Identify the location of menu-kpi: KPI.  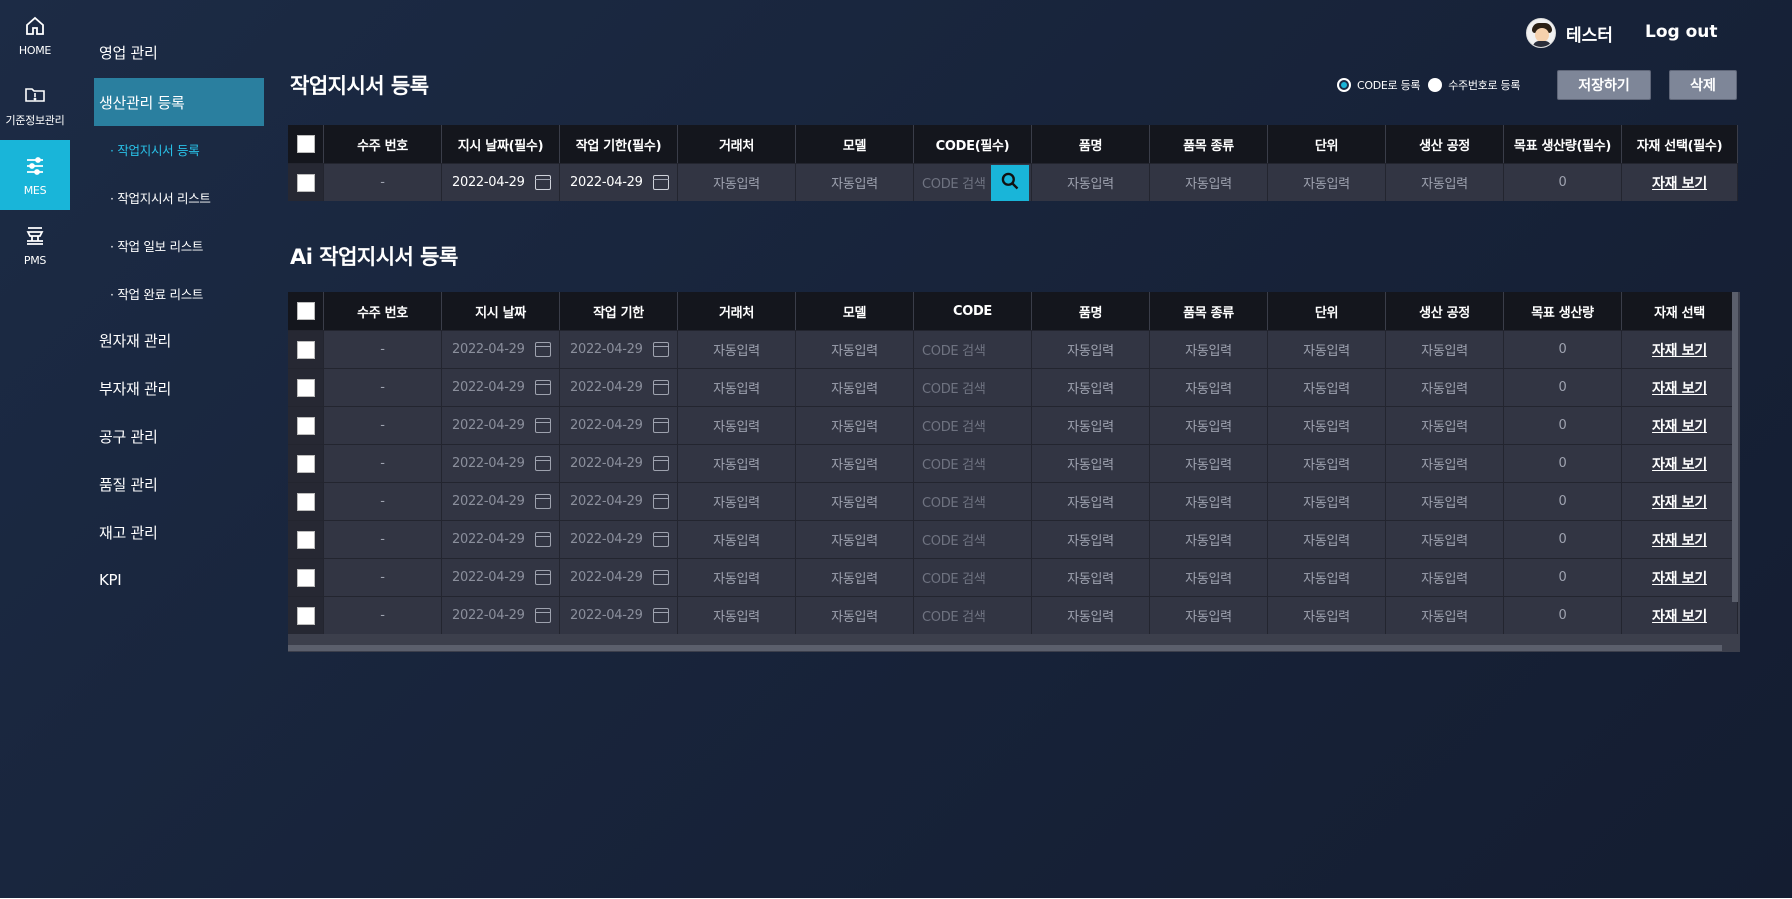
(179, 580).